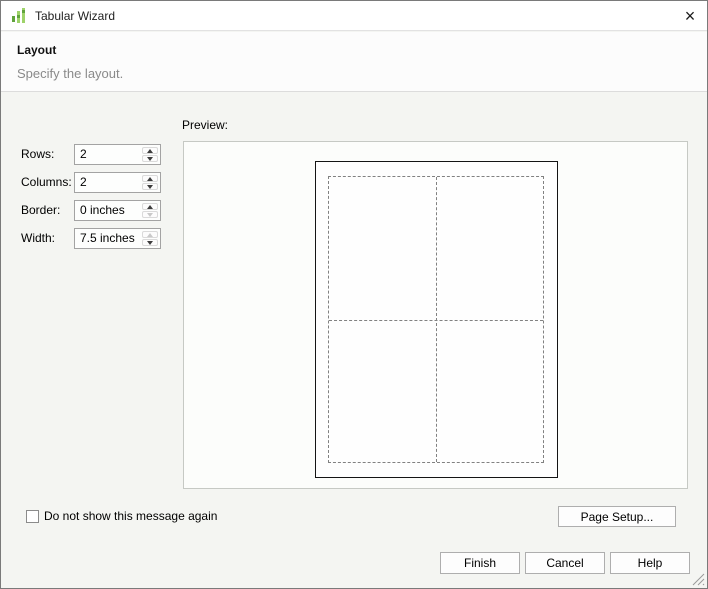 Image resolution: width=708 pixels, height=589 pixels. What do you see at coordinates (41, 210) in the screenshot?
I see `border-label: Border:` at bounding box center [41, 210].